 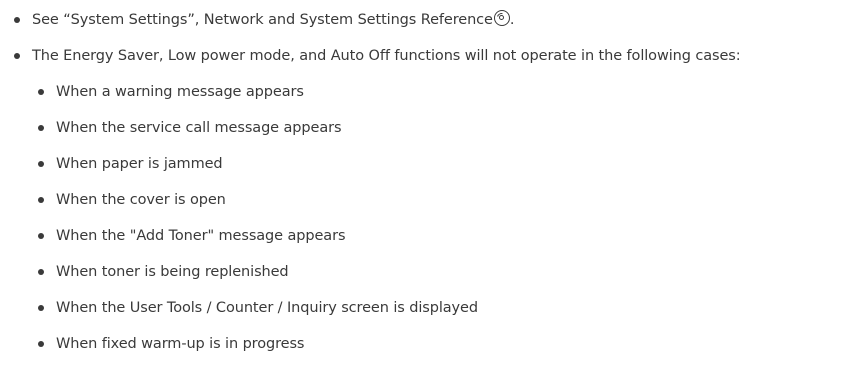 What do you see at coordinates (180, 344) in the screenshot?
I see `sub-list-item-text: When fixed warm-up is in progress` at bounding box center [180, 344].